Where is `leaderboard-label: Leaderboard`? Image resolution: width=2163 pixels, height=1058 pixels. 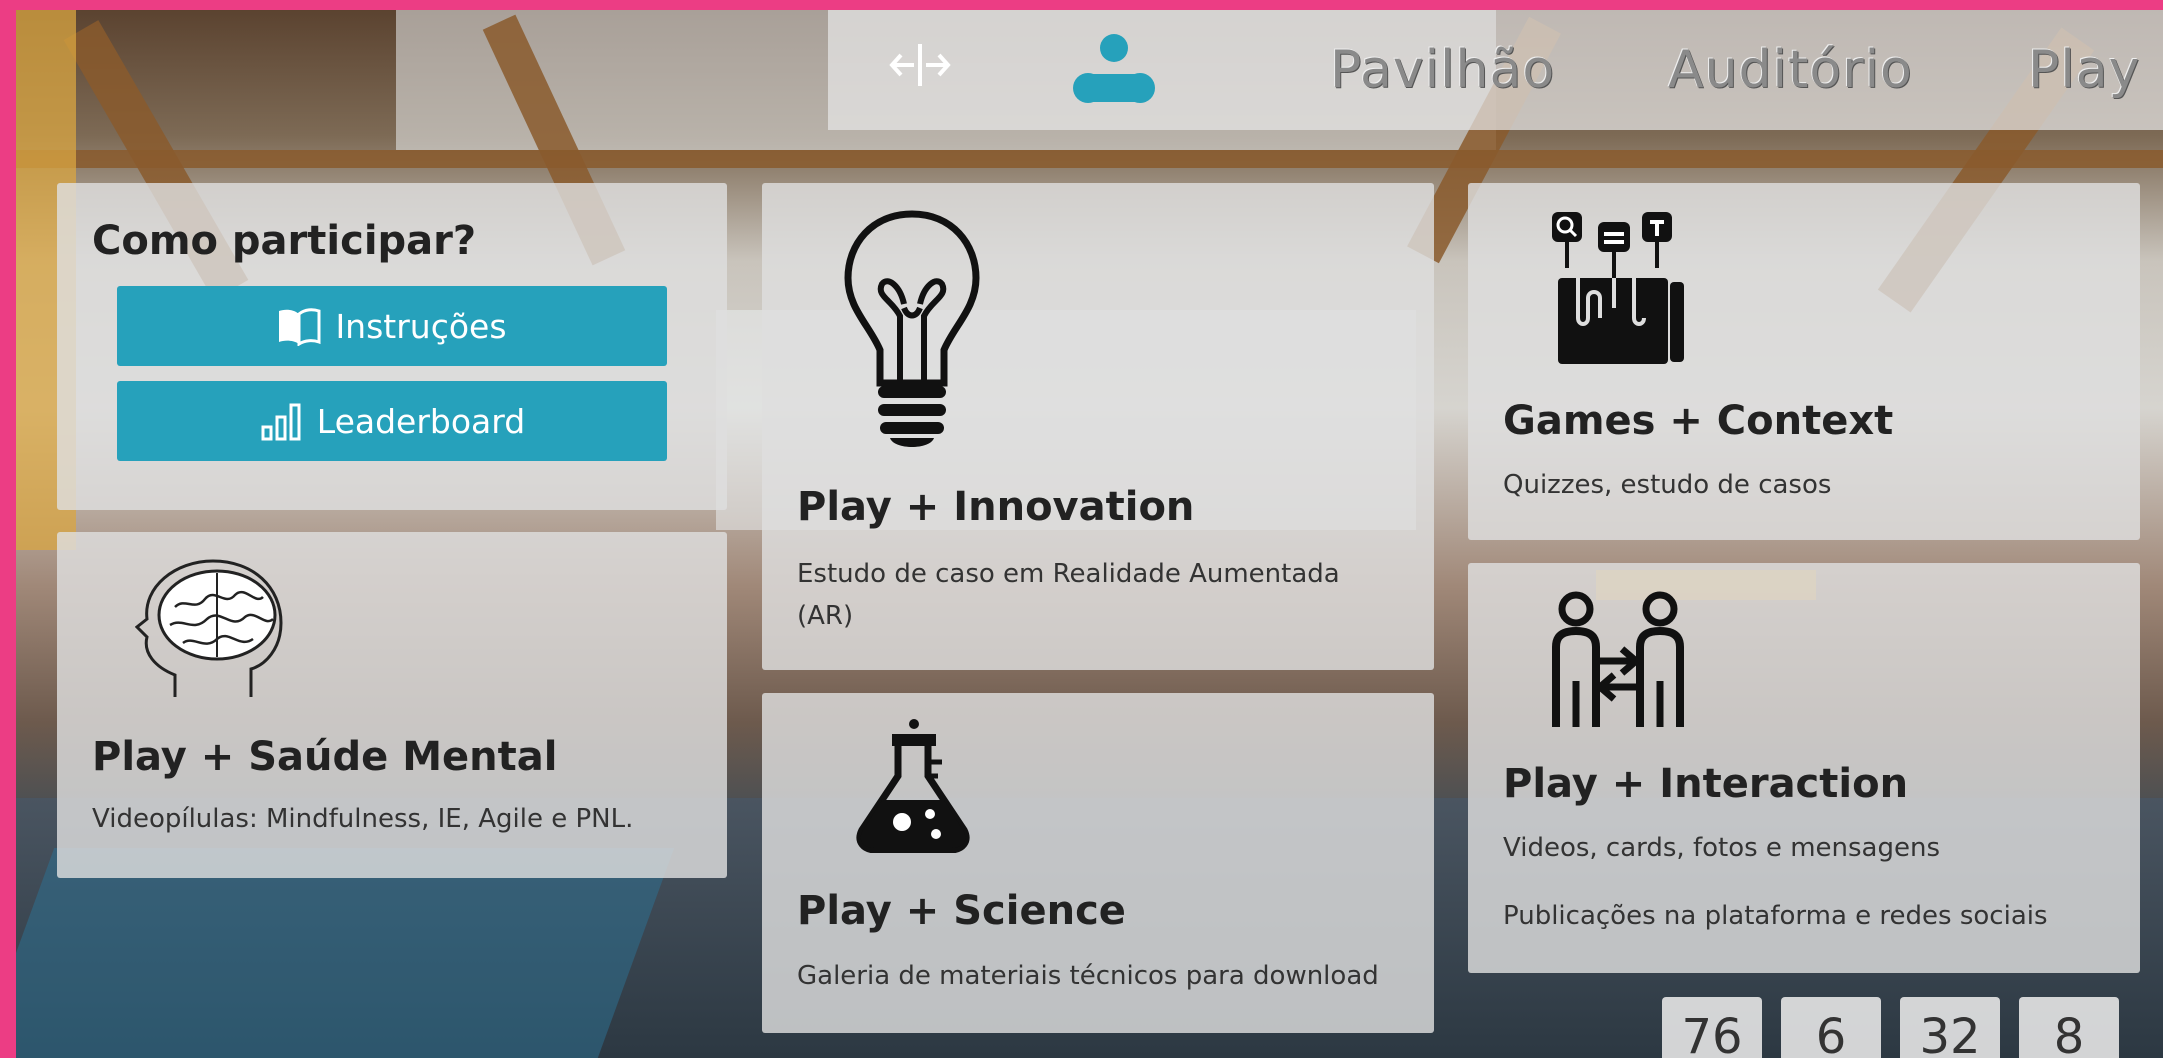 leaderboard-label: Leaderboard is located at coordinates (421, 421).